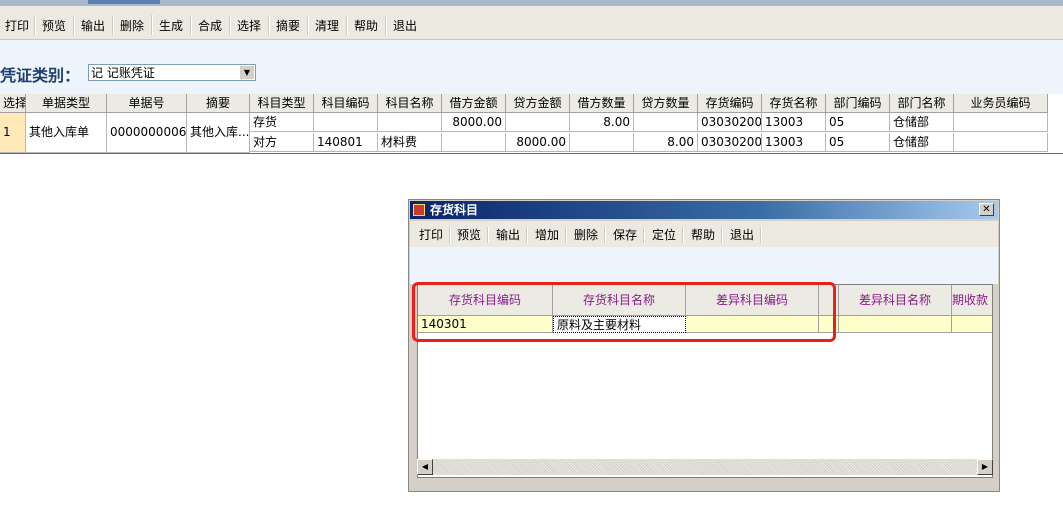 This screenshot has height=509, width=1063. I want to click on dialog-add-button: 增加, so click(547, 235).